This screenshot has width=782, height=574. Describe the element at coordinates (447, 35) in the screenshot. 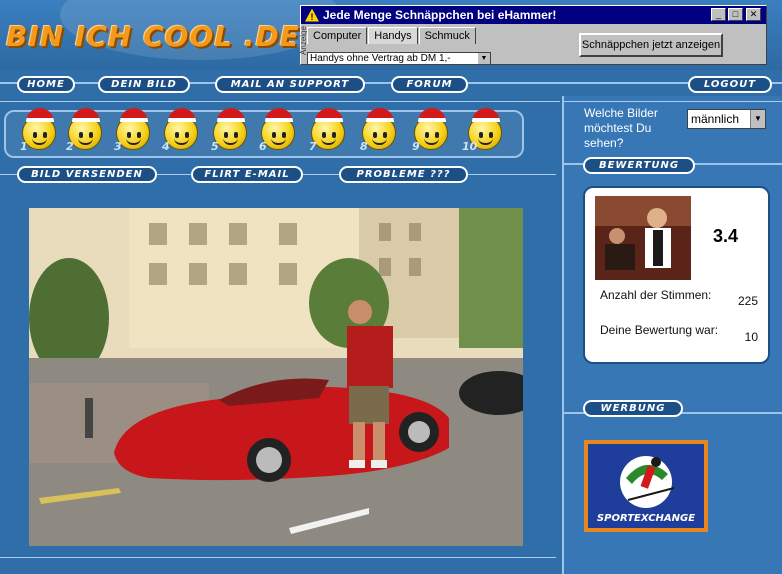

I see `ad-tab-schmuck: Schmuck` at that location.